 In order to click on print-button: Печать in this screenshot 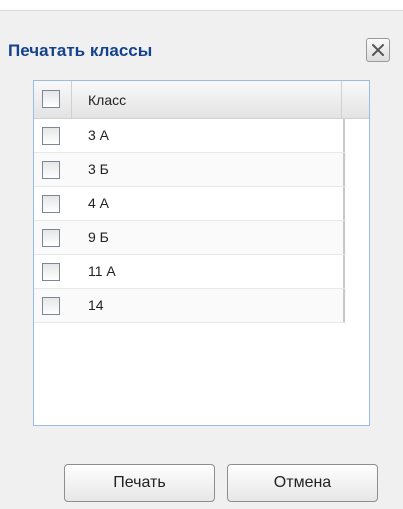, I will do `click(139, 483)`.